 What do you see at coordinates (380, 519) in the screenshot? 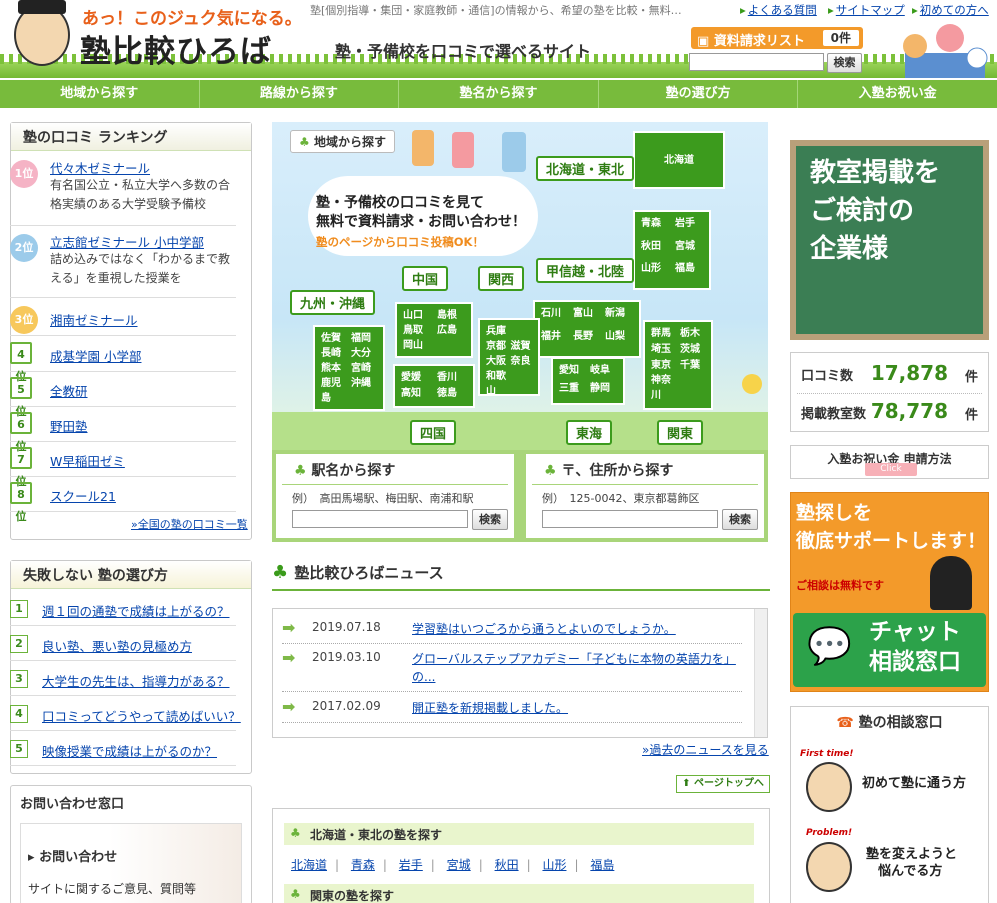
I see `station-search-input` at bounding box center [380, 519].